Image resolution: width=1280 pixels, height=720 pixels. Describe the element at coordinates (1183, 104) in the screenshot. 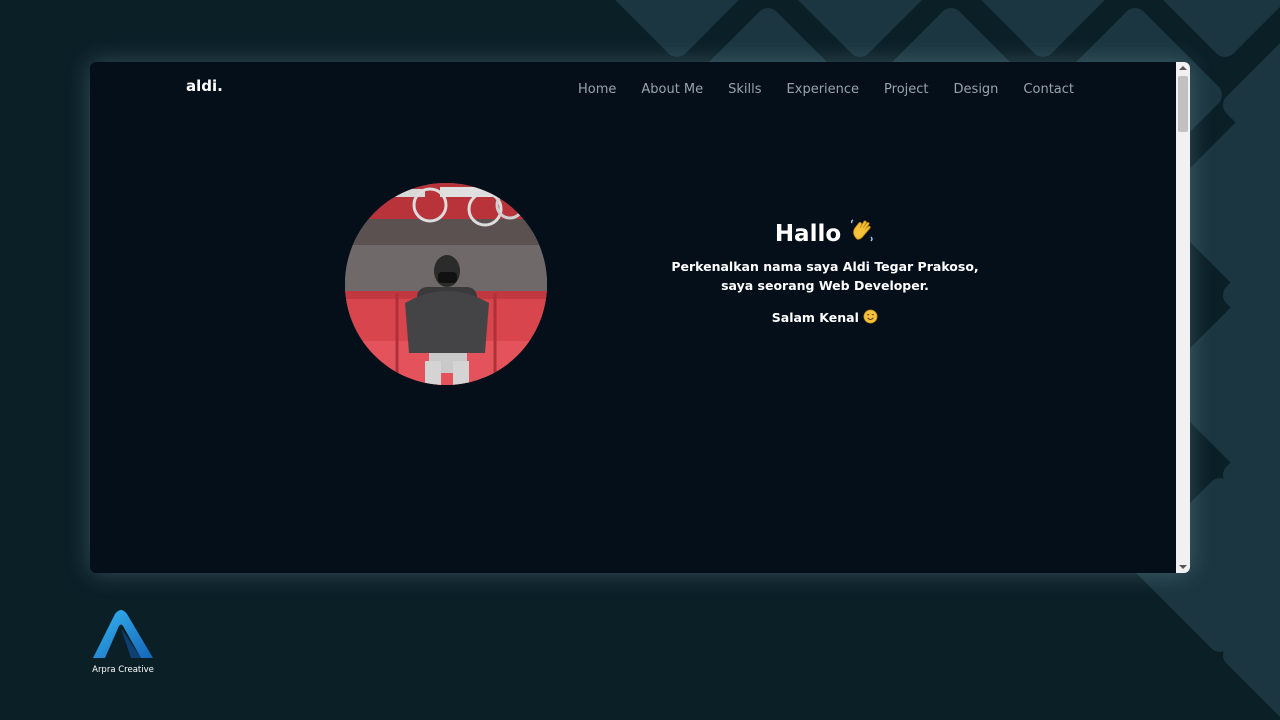

I see `scrollbar-thumb` at that location.